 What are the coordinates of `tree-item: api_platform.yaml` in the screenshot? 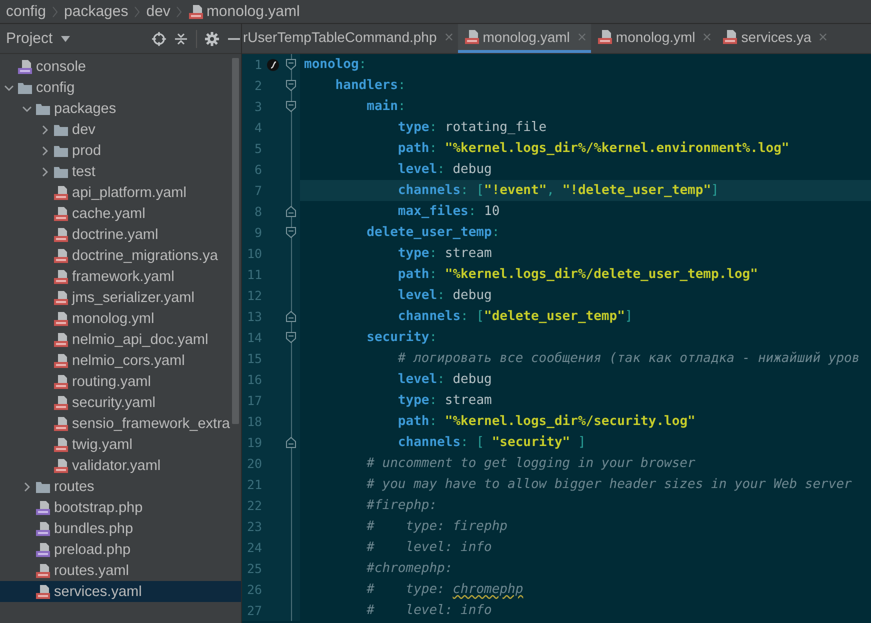 It's located at (120, 192).